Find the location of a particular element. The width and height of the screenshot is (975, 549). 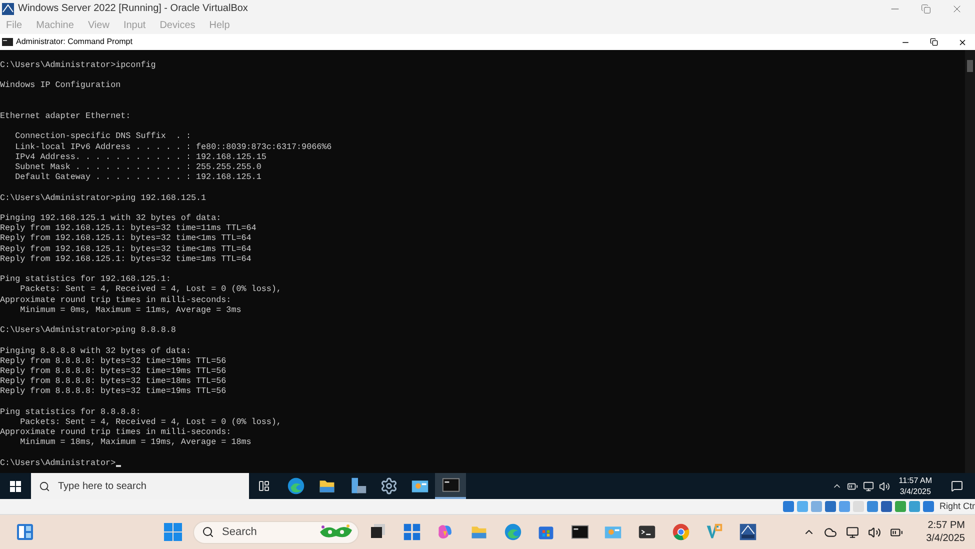

restore-icon is located at coordinates (934, 42).